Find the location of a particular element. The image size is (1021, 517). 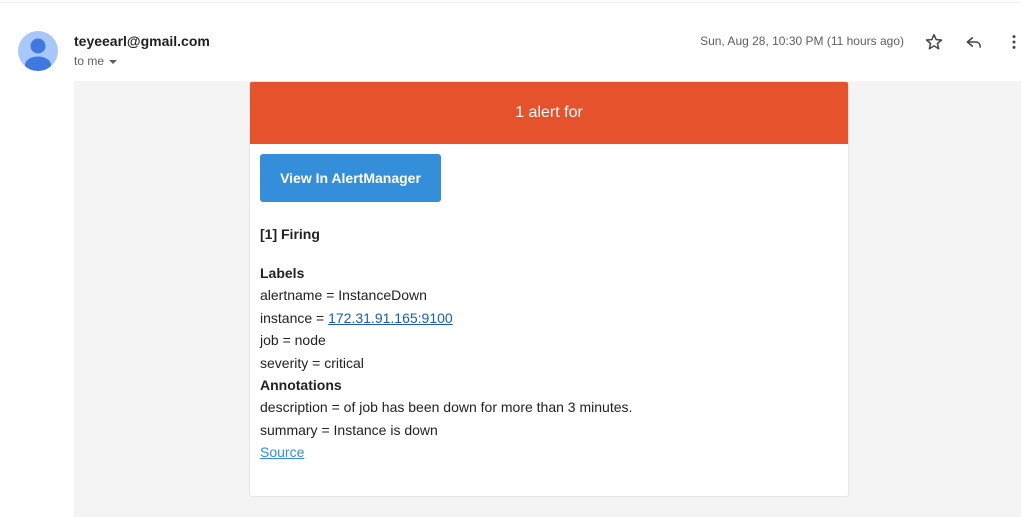

recipient-dropdown: to me is located at coordinates (96, 61).